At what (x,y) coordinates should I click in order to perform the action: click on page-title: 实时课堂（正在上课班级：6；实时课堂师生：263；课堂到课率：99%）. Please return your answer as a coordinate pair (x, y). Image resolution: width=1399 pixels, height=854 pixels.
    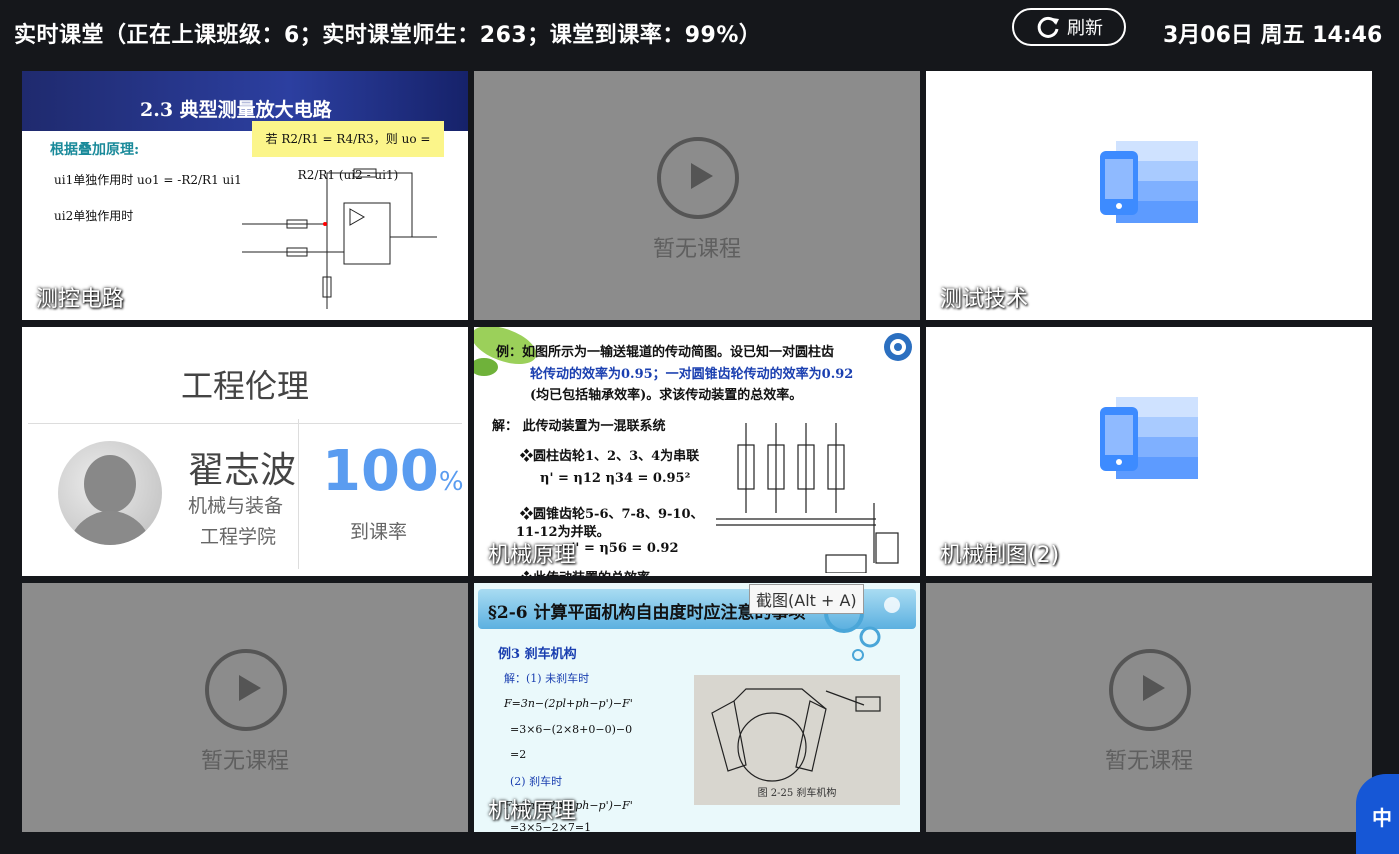
    Looking at the image, I should click on (388, 35).